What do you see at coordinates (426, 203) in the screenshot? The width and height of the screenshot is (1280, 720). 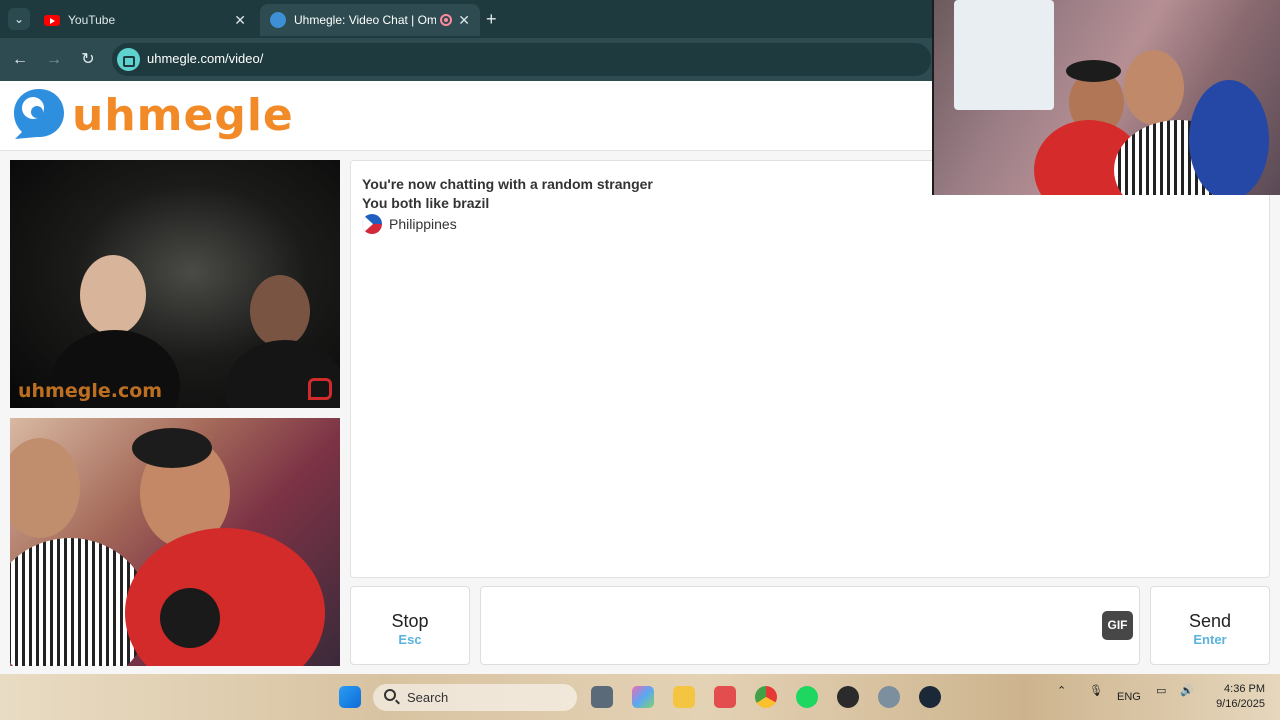 I see `chat-common-interest: You both like brazil` at bounding box center [426, 203].